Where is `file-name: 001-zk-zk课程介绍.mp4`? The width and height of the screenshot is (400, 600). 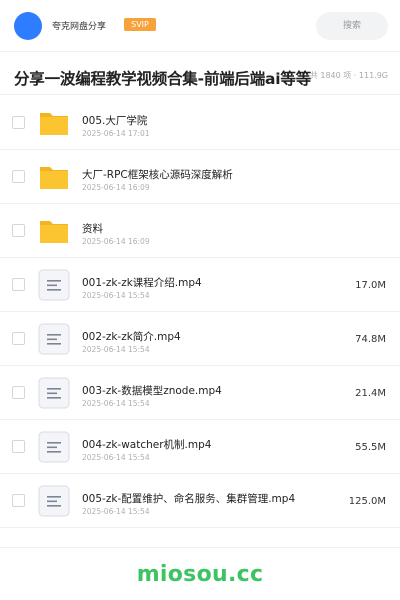
file-name: 001-zk-zk课程介绍.mp4 is located at coordinates (142, 282).